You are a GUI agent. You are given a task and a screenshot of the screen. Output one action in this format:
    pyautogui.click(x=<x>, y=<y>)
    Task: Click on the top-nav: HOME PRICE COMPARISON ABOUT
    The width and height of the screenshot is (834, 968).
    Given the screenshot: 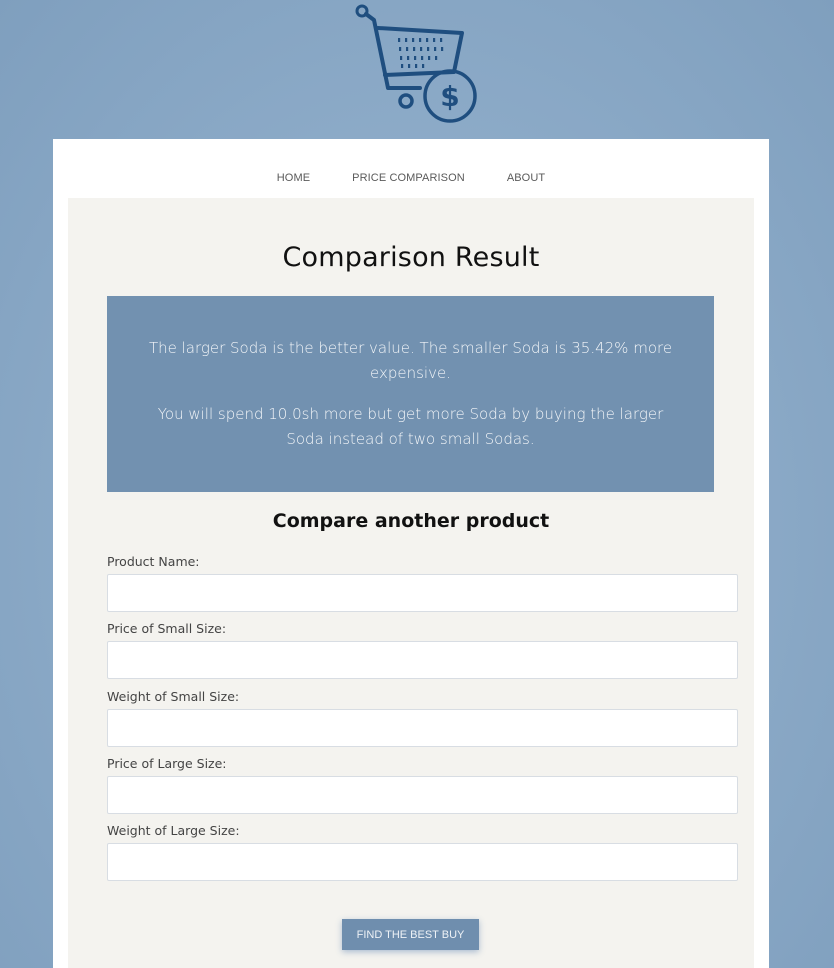 What is the action you would take?
    pyautogui.click(x=411, y=168)
    